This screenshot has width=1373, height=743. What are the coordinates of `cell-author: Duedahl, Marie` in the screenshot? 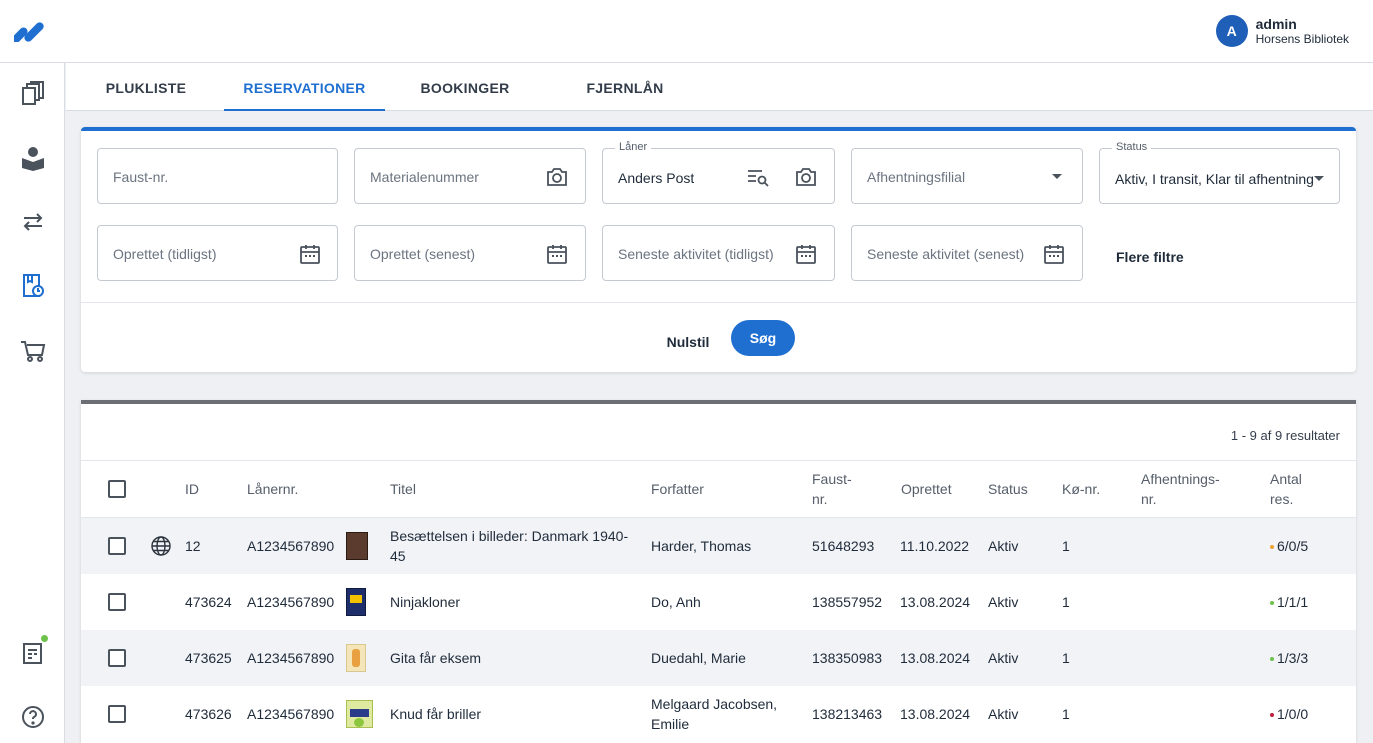 It's located at (698, 658).